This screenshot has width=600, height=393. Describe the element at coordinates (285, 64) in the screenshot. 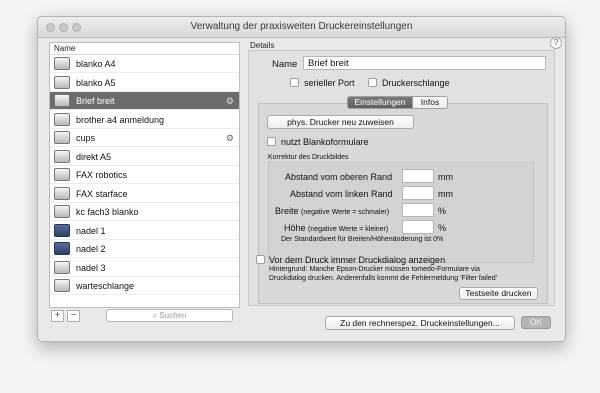

I see `name-label: Name` at that location.